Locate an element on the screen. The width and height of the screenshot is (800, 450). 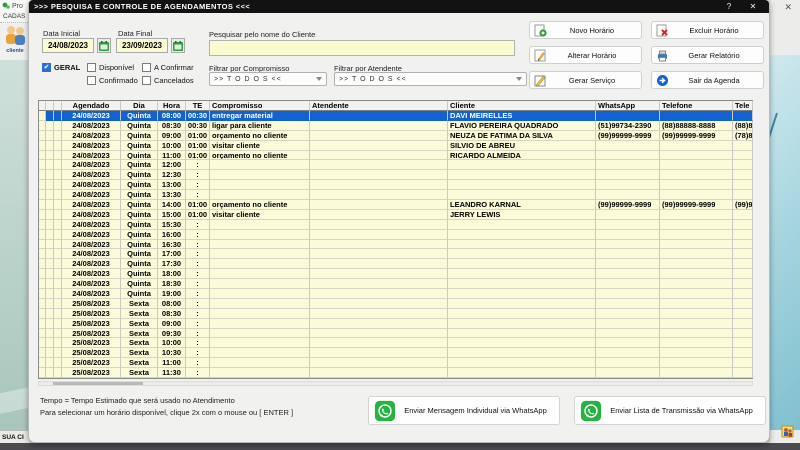
search-input is located at coordinates (362, 48).